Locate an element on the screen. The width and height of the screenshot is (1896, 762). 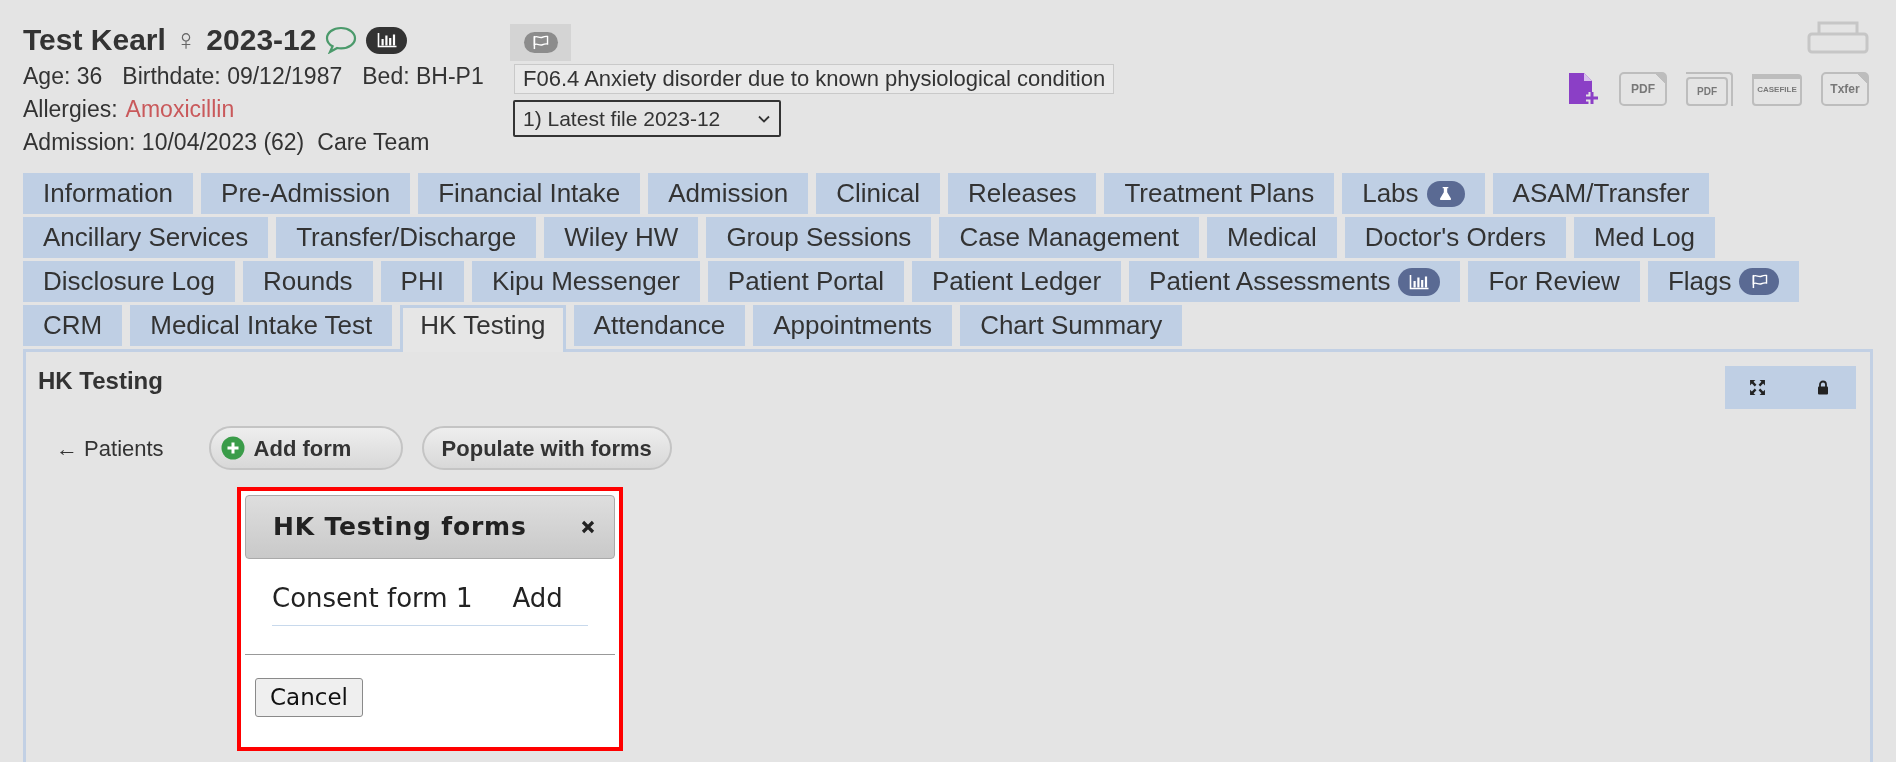
add-link: Add is located at coordinates (537, 598).